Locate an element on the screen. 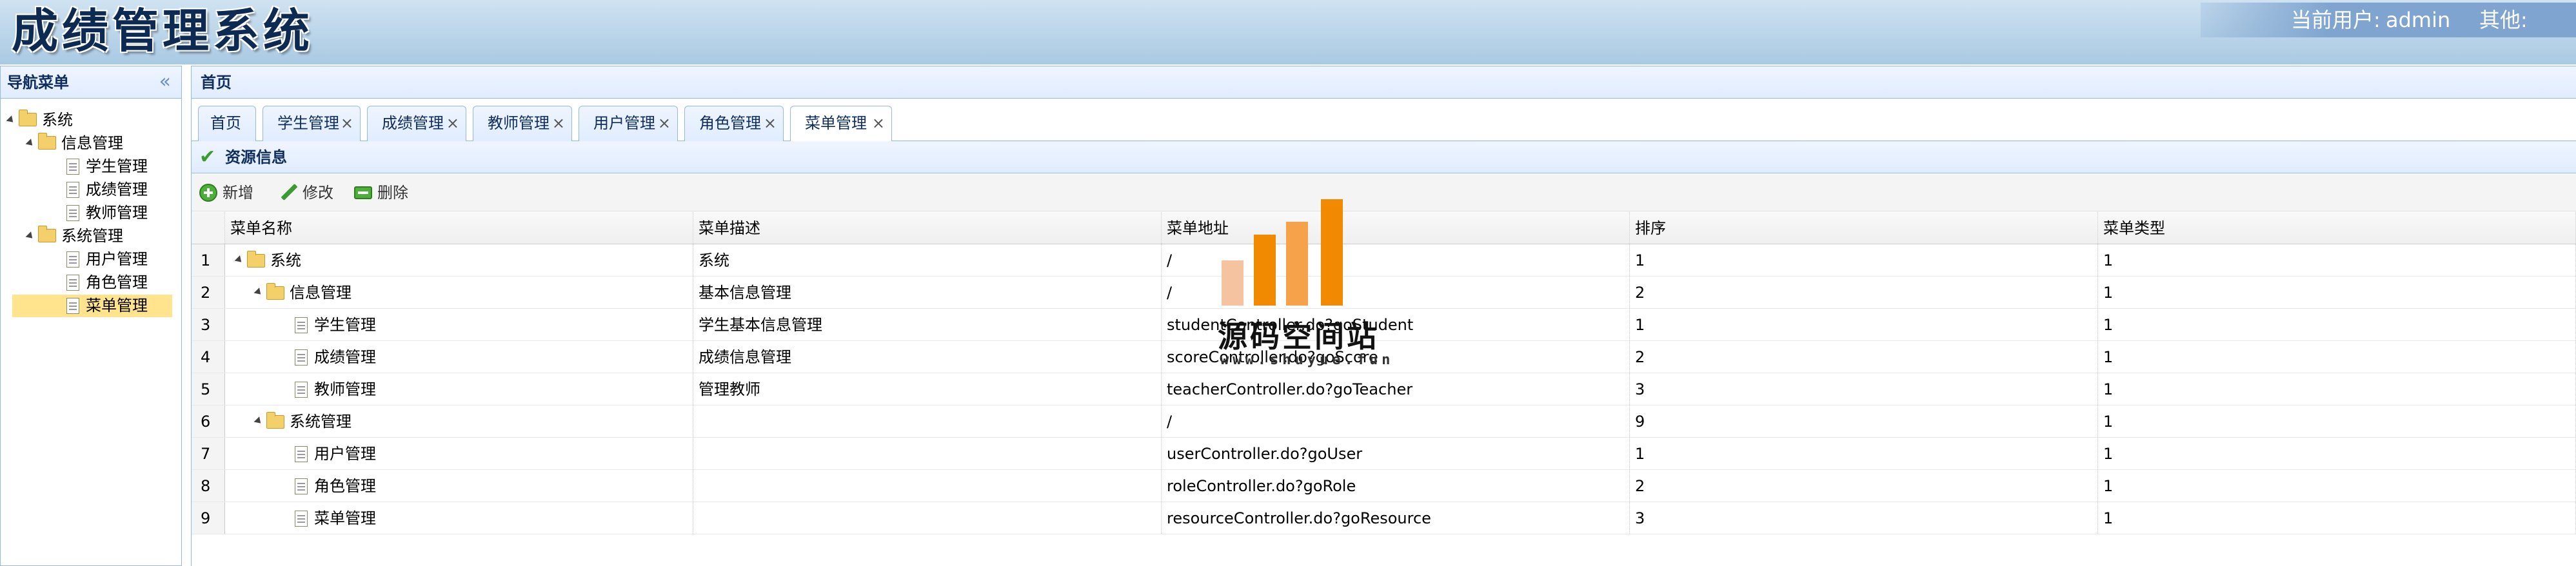 This screenshot has height=566, width=2576. tab-item: 学生管理 × is located at coordinates (312, 123).